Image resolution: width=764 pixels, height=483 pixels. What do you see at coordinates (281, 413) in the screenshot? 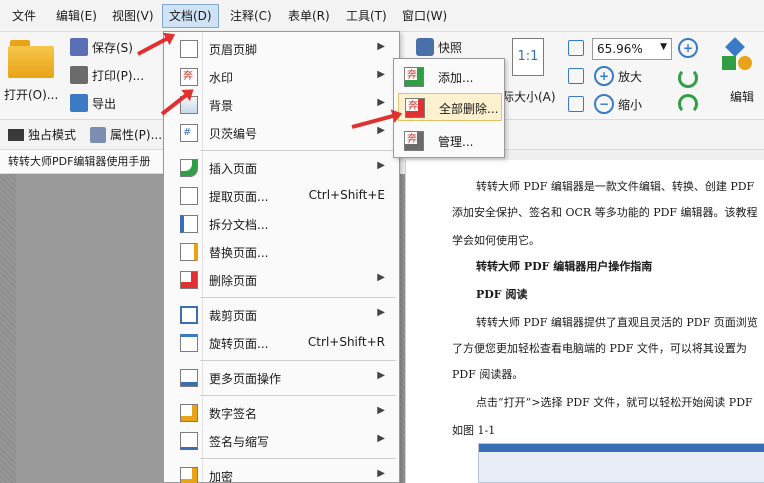
I see `menu-item-digital-signature: 数字签名 ▶` at bounding box center [281, 413].